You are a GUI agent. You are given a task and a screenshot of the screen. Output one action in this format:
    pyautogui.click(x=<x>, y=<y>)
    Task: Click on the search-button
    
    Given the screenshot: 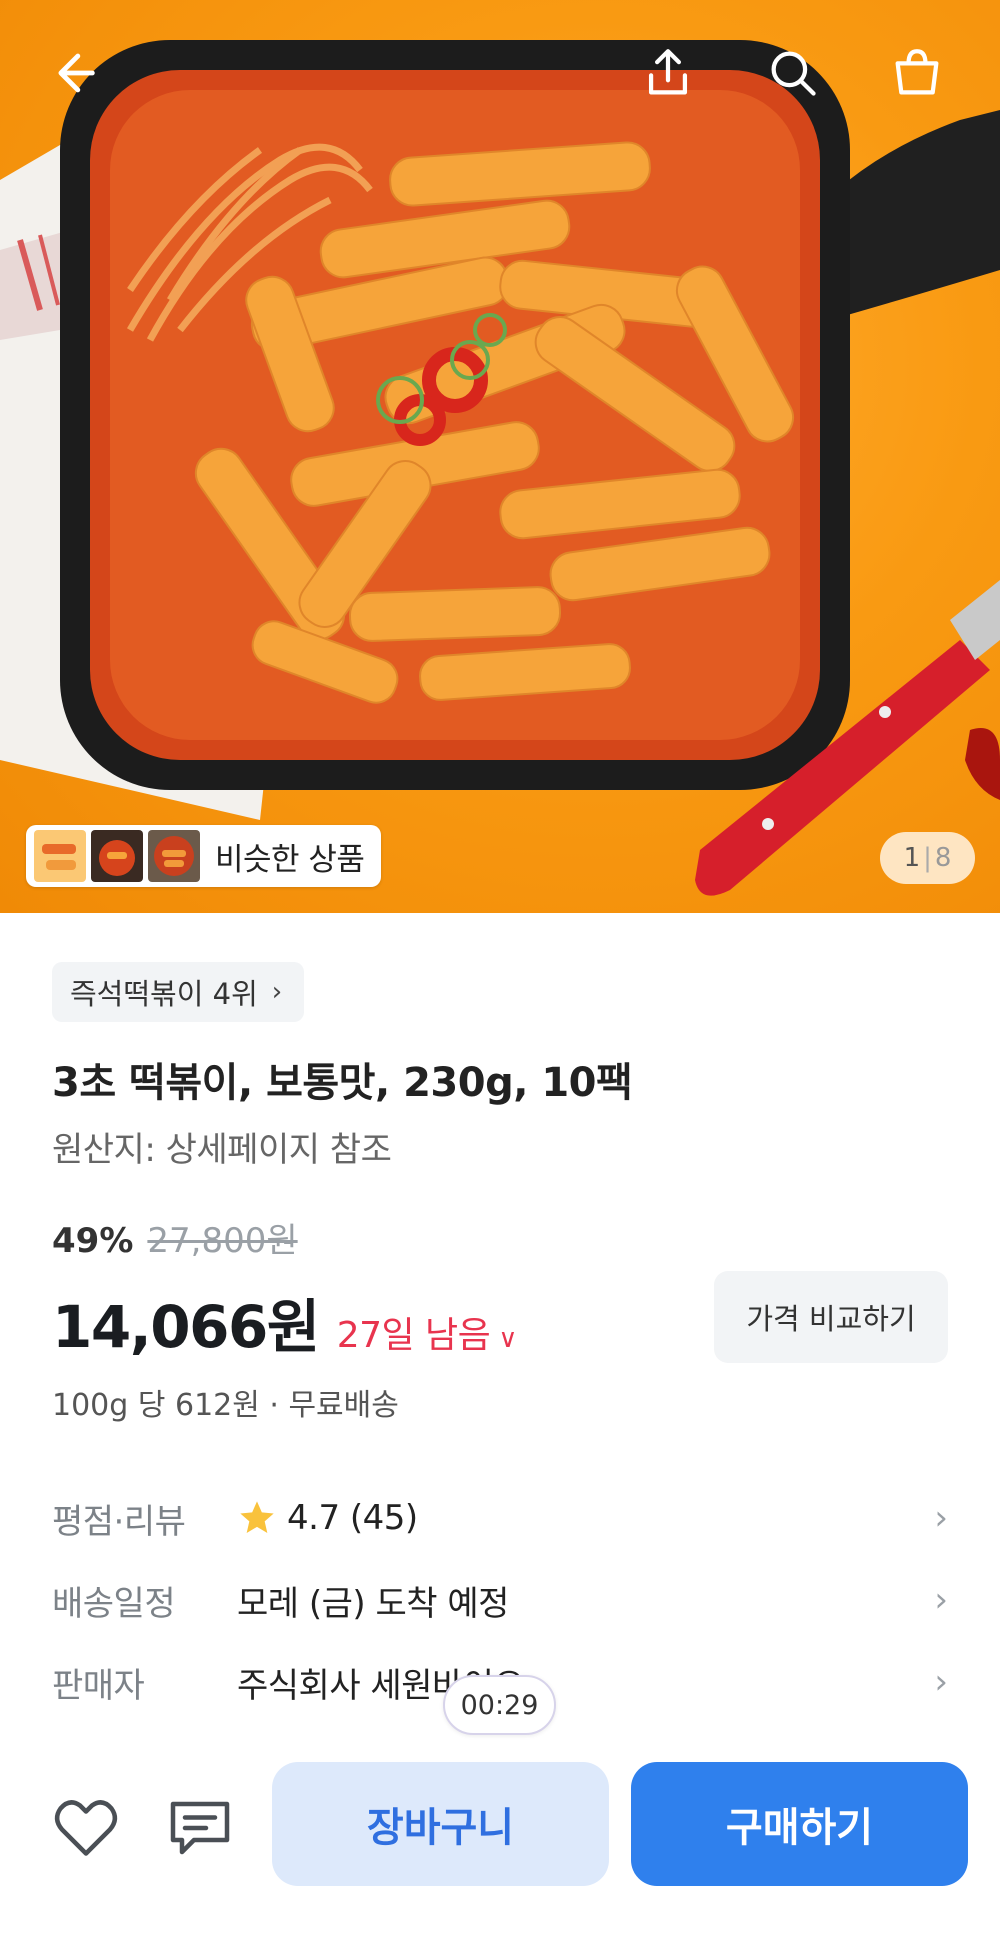 What is the action you would take?
    pyautogui.click(x=793, y=73)
    